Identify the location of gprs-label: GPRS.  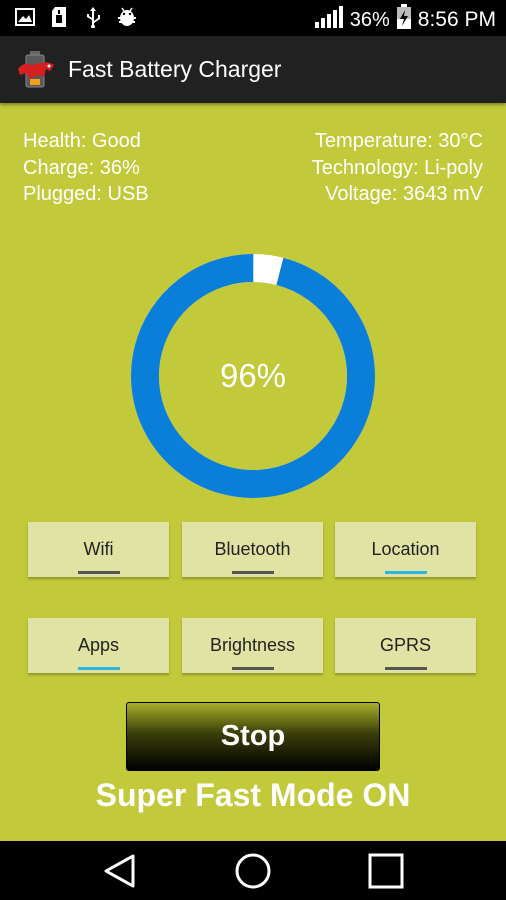
(405, 645).